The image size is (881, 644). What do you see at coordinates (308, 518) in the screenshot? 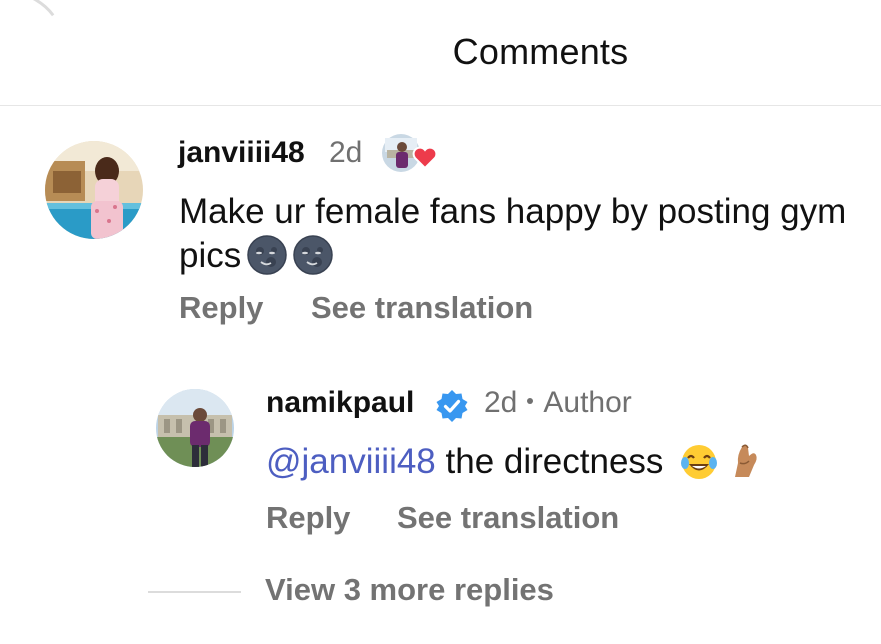
I see `reply-to-reply-button: Reply` at bounding box center [308, 518].